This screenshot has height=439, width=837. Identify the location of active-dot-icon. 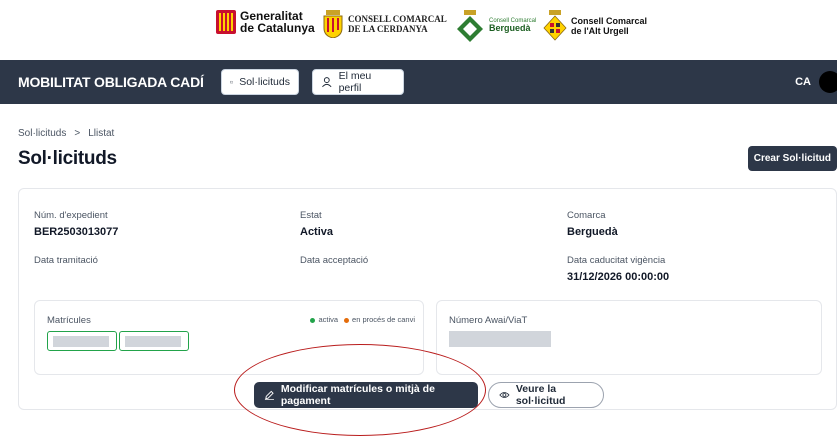
(313, 320).